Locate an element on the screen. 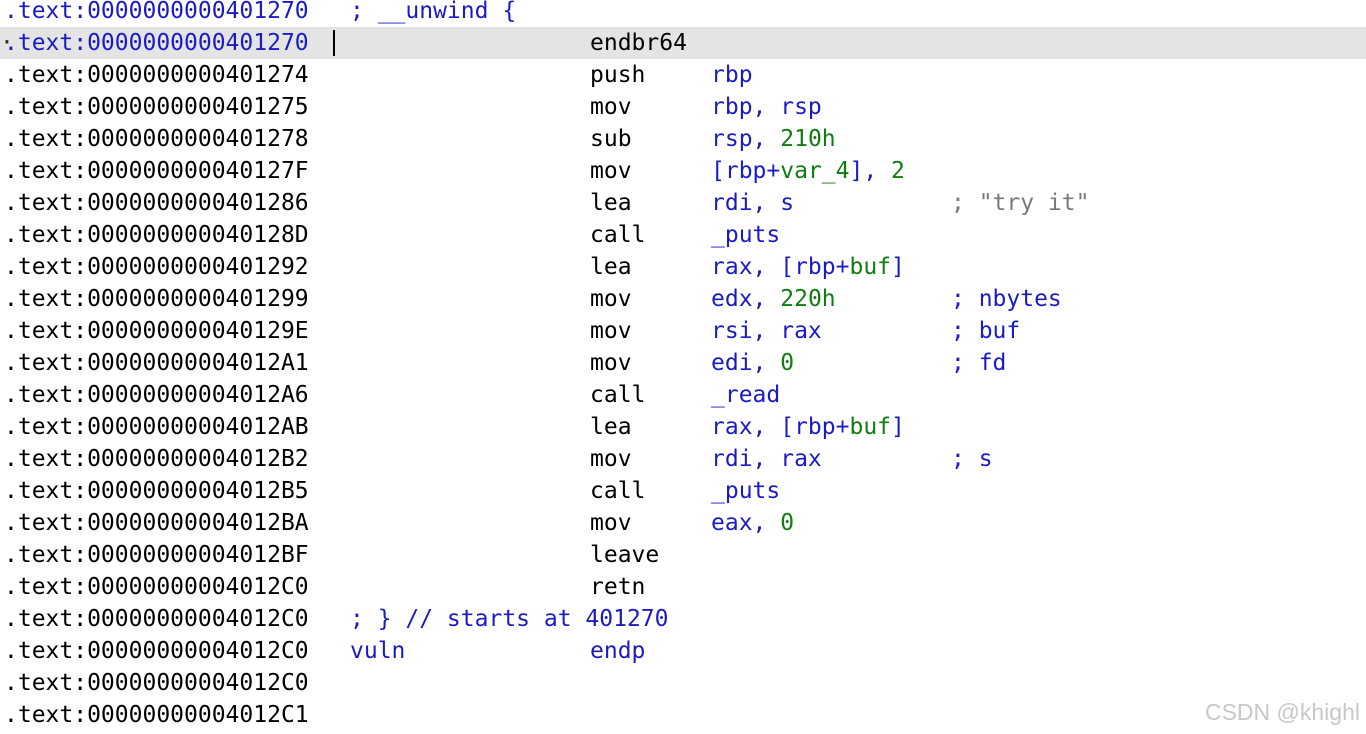 This screenshot has width=1366, height=734. instruction-operands: [rbp+var_4], 2 is located at coordinates (808, 171).